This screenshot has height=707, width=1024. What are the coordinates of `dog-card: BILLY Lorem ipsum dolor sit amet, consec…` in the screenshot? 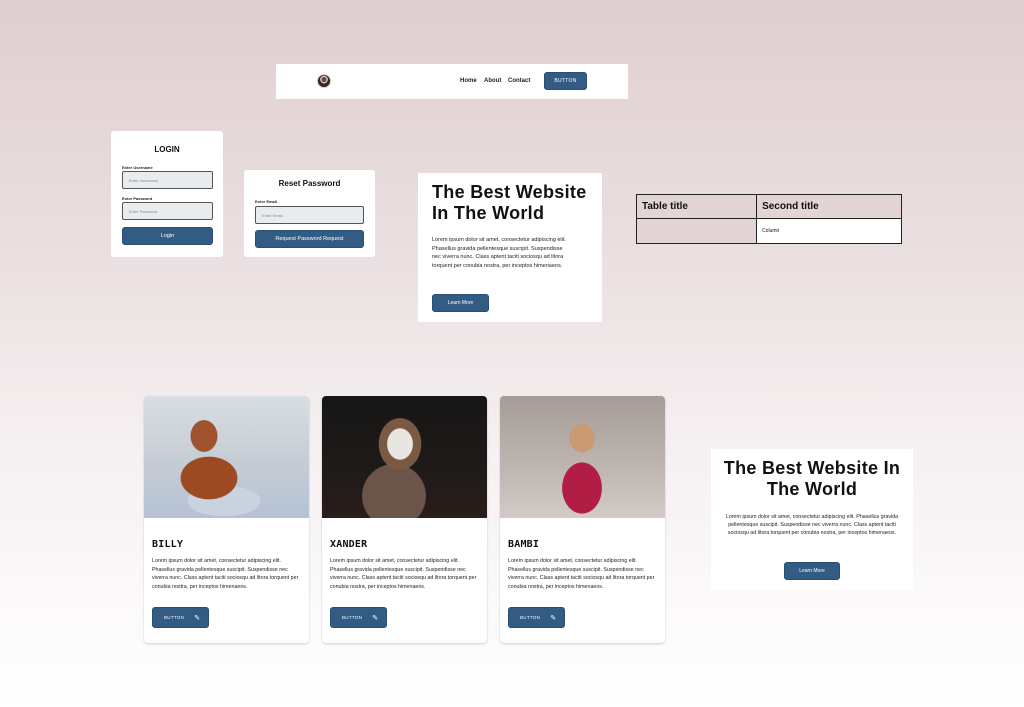 It's located at (226, 519).